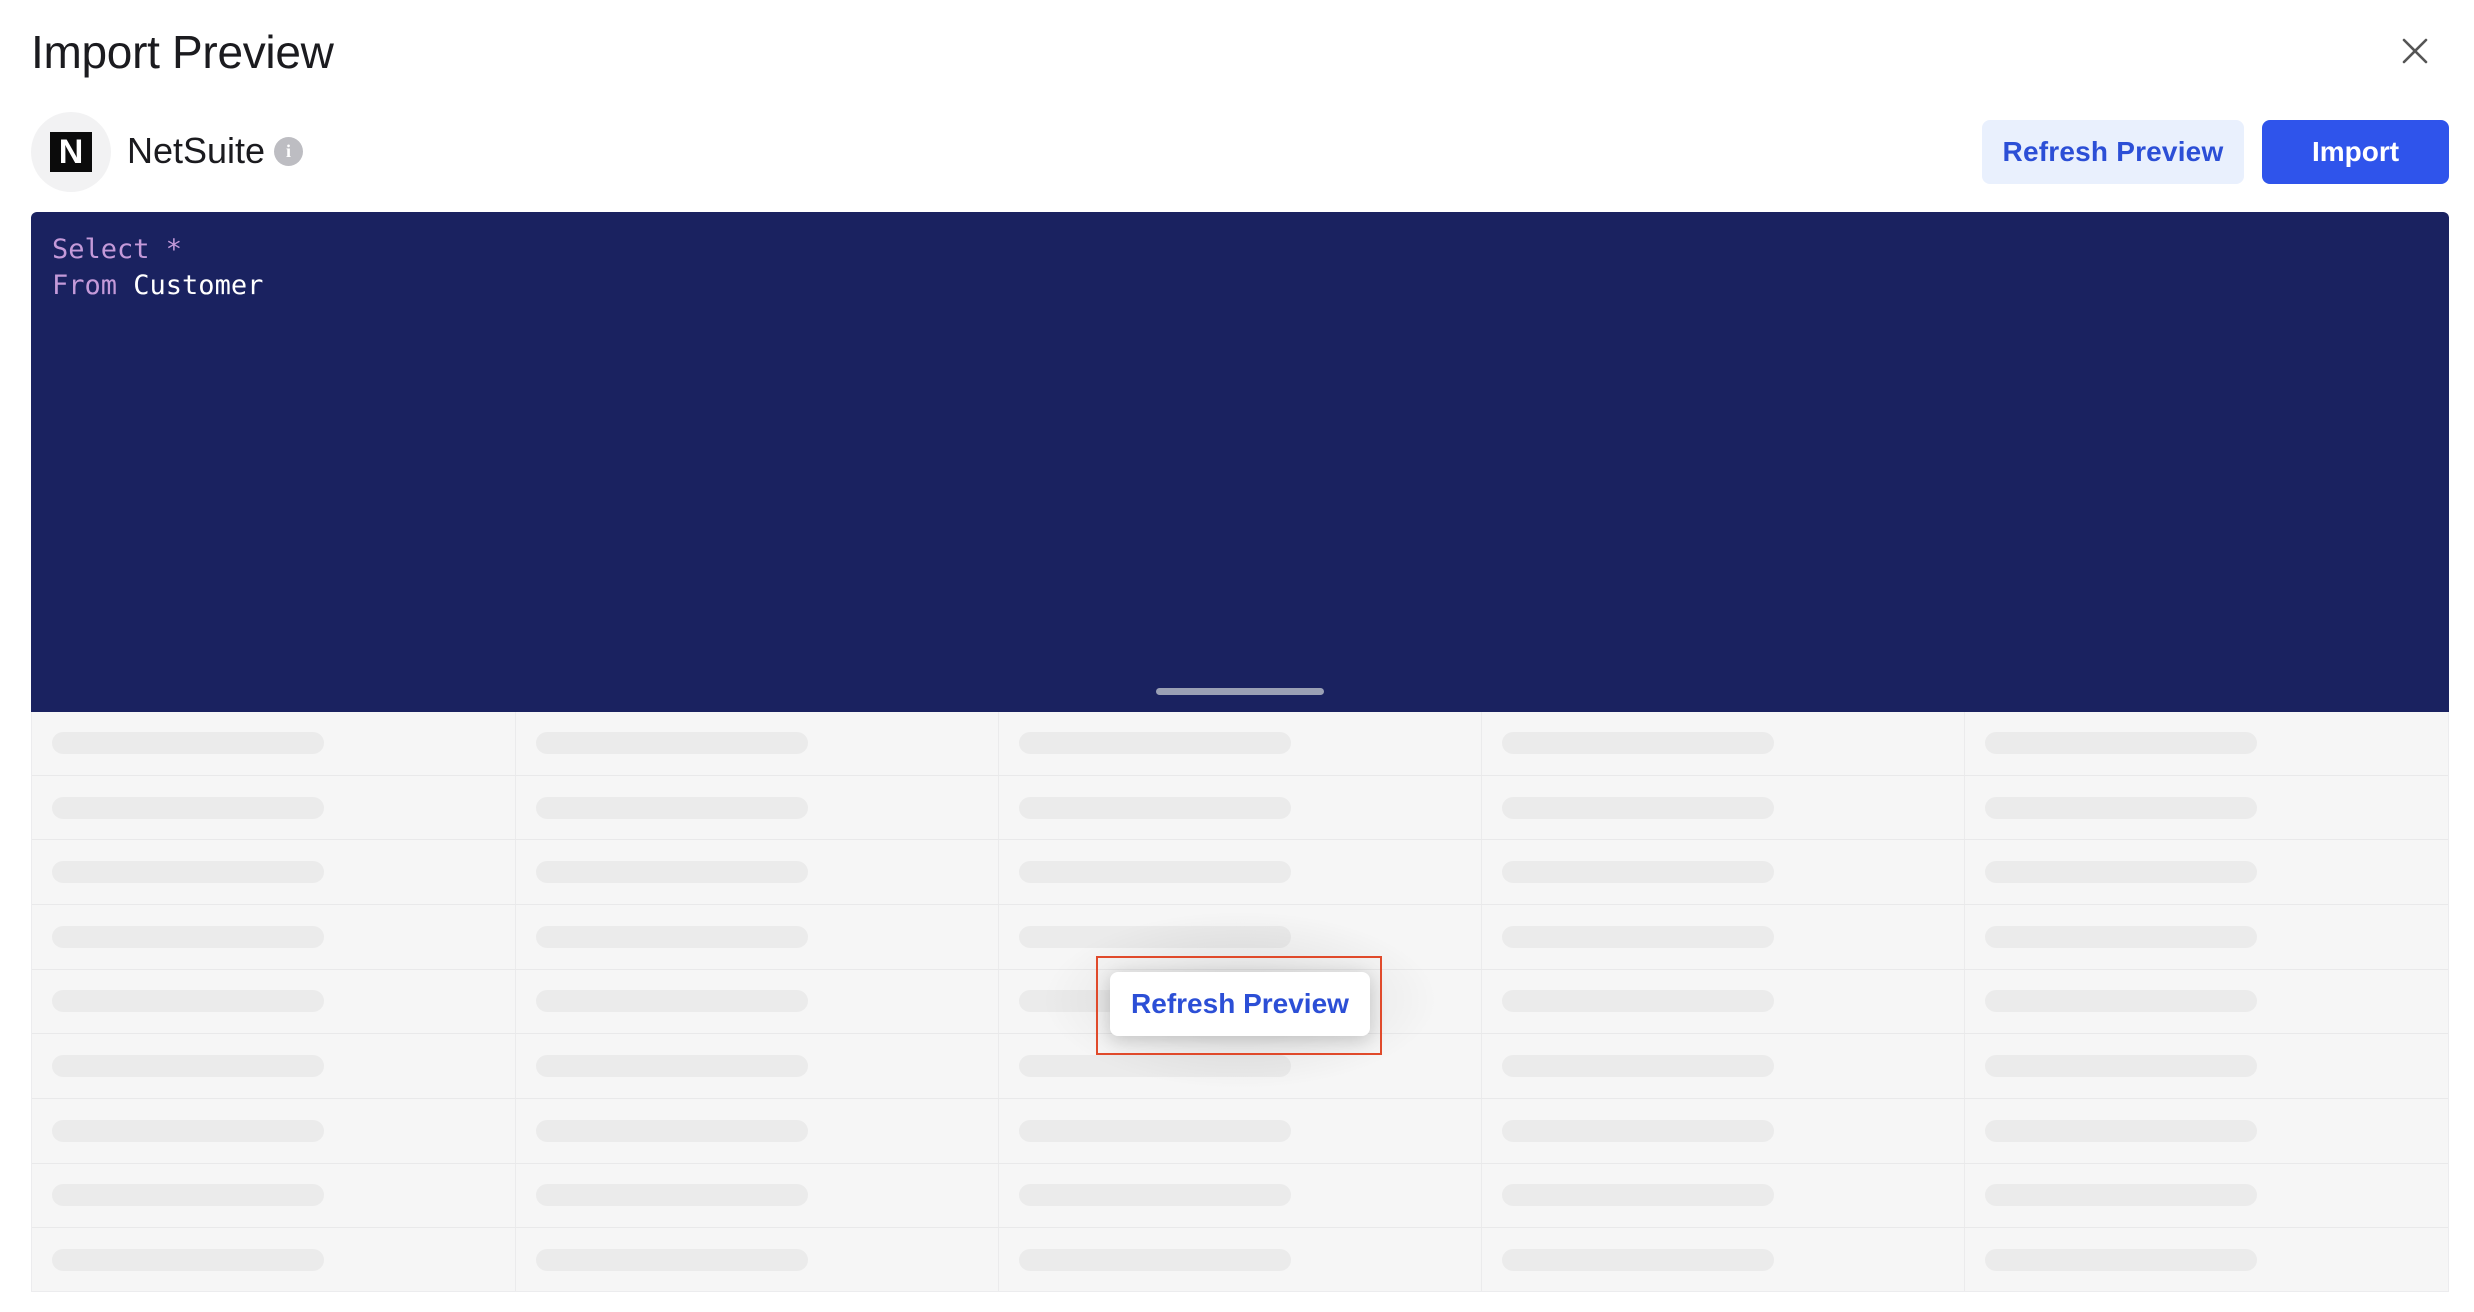 Image resolution: width=2474 pixels, height=1312 pixels. What do you see at coordinates (288, 151) in the screenshot?
I see `info-icon: i` at bounding box center [288, 151].